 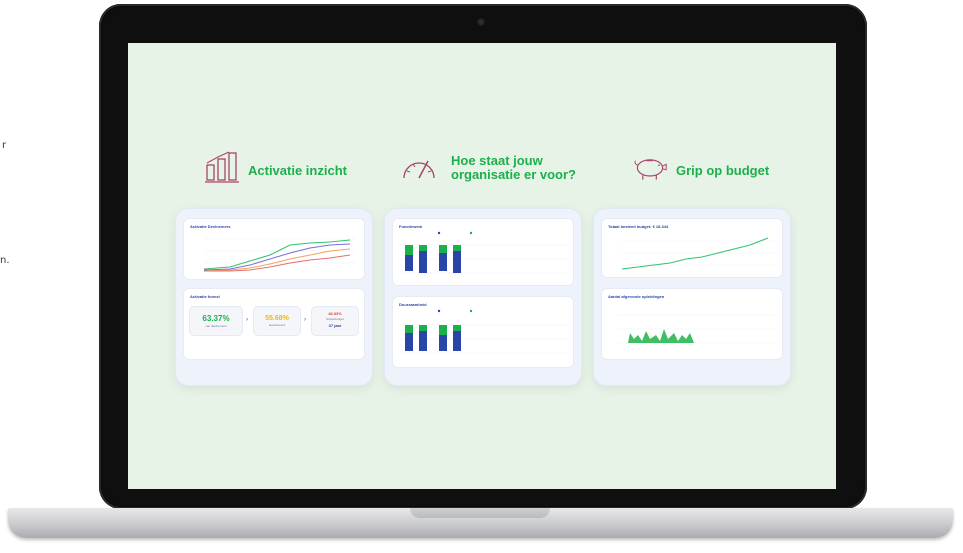 I want to click on column-title: Grip op budget, so click(x=723, y=170).